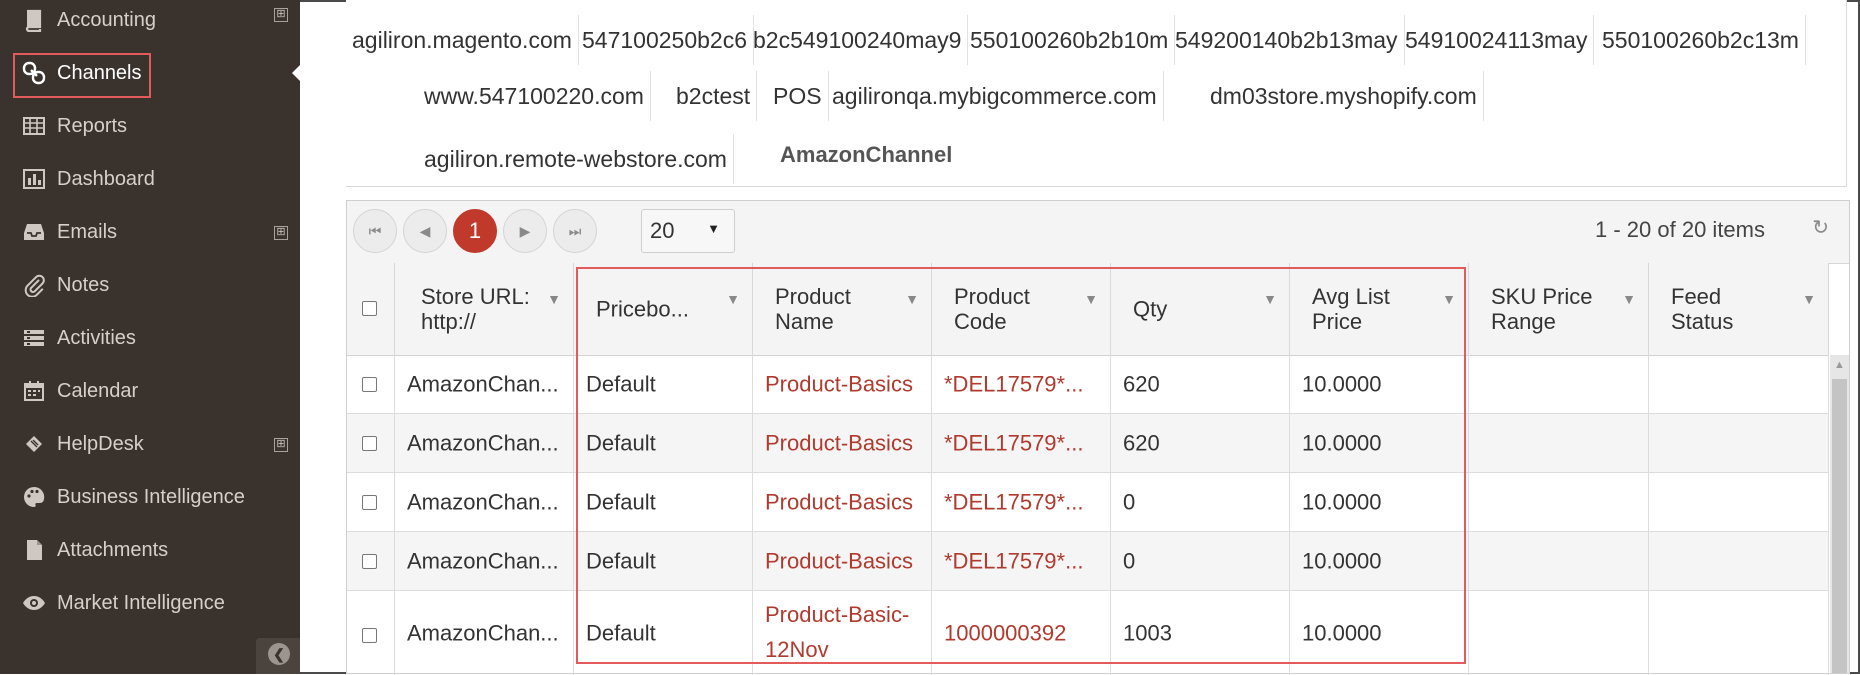  What do you see at coordinates (1497, 40) in the screenshot?
I see `tab-channel: 54910024113may` at bounding box center [1497, 40].